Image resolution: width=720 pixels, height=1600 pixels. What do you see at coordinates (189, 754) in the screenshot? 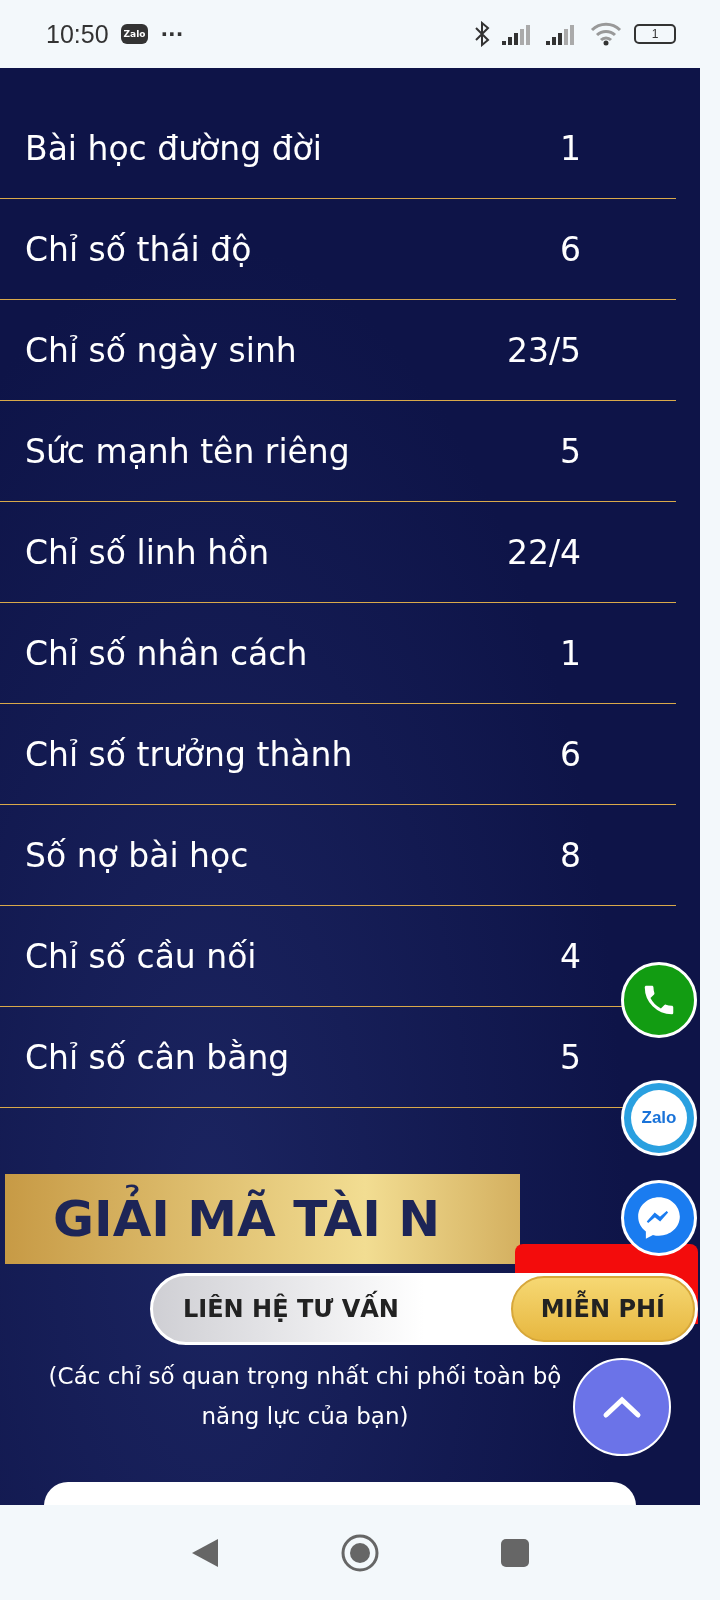
I see `row-label: Chỉ số trưởng thành` at bounding box center [189, 754].